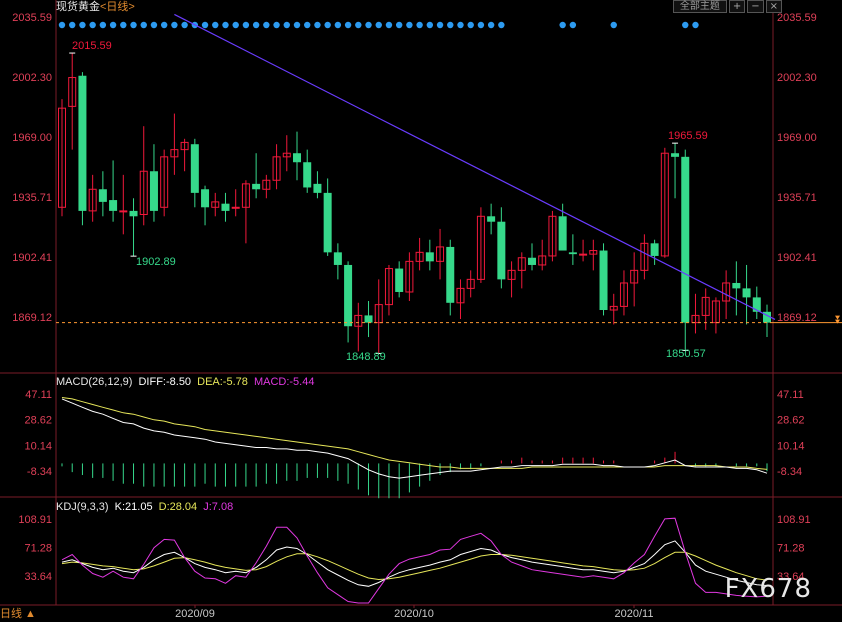  Describe the element at coordinates (133, 507) in the screenshot. I see `kdj-k-value: K:21.05` at that location.